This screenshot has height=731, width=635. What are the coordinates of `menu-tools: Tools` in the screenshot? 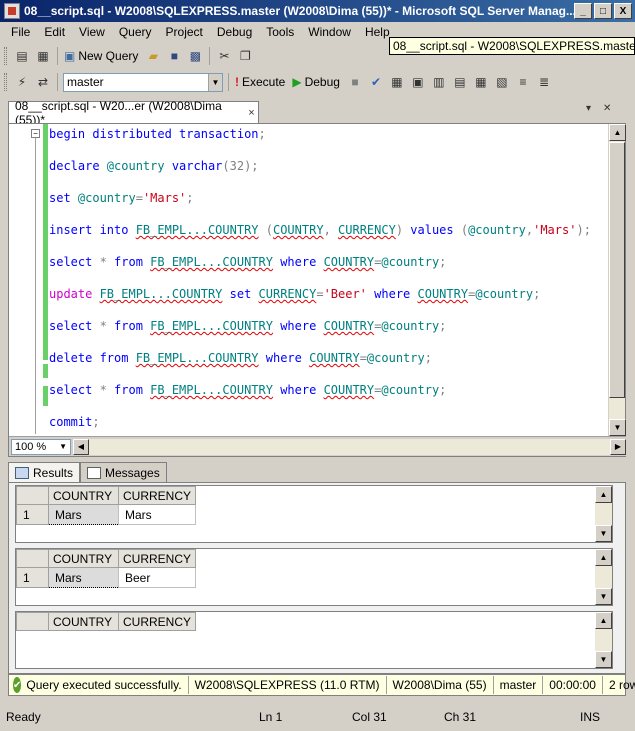 It's located at (280, 32).